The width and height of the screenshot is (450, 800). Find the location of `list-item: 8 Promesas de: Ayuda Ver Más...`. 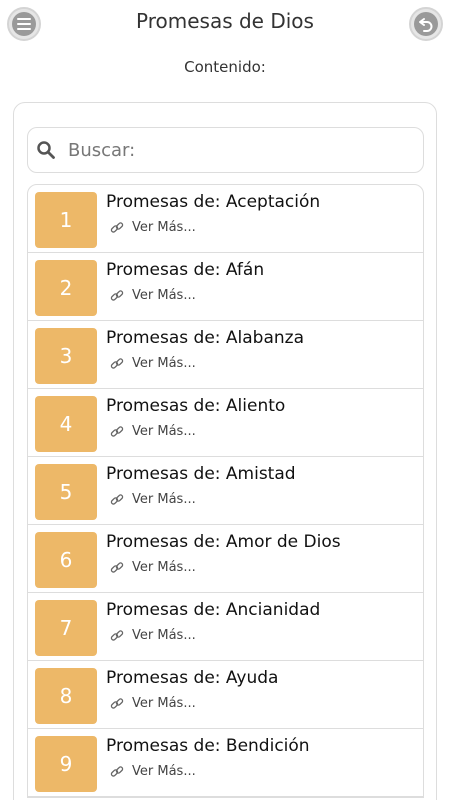

list-item: 8 Promesas de: Ayuda Ver Más... is located at coordinates (225, 695).